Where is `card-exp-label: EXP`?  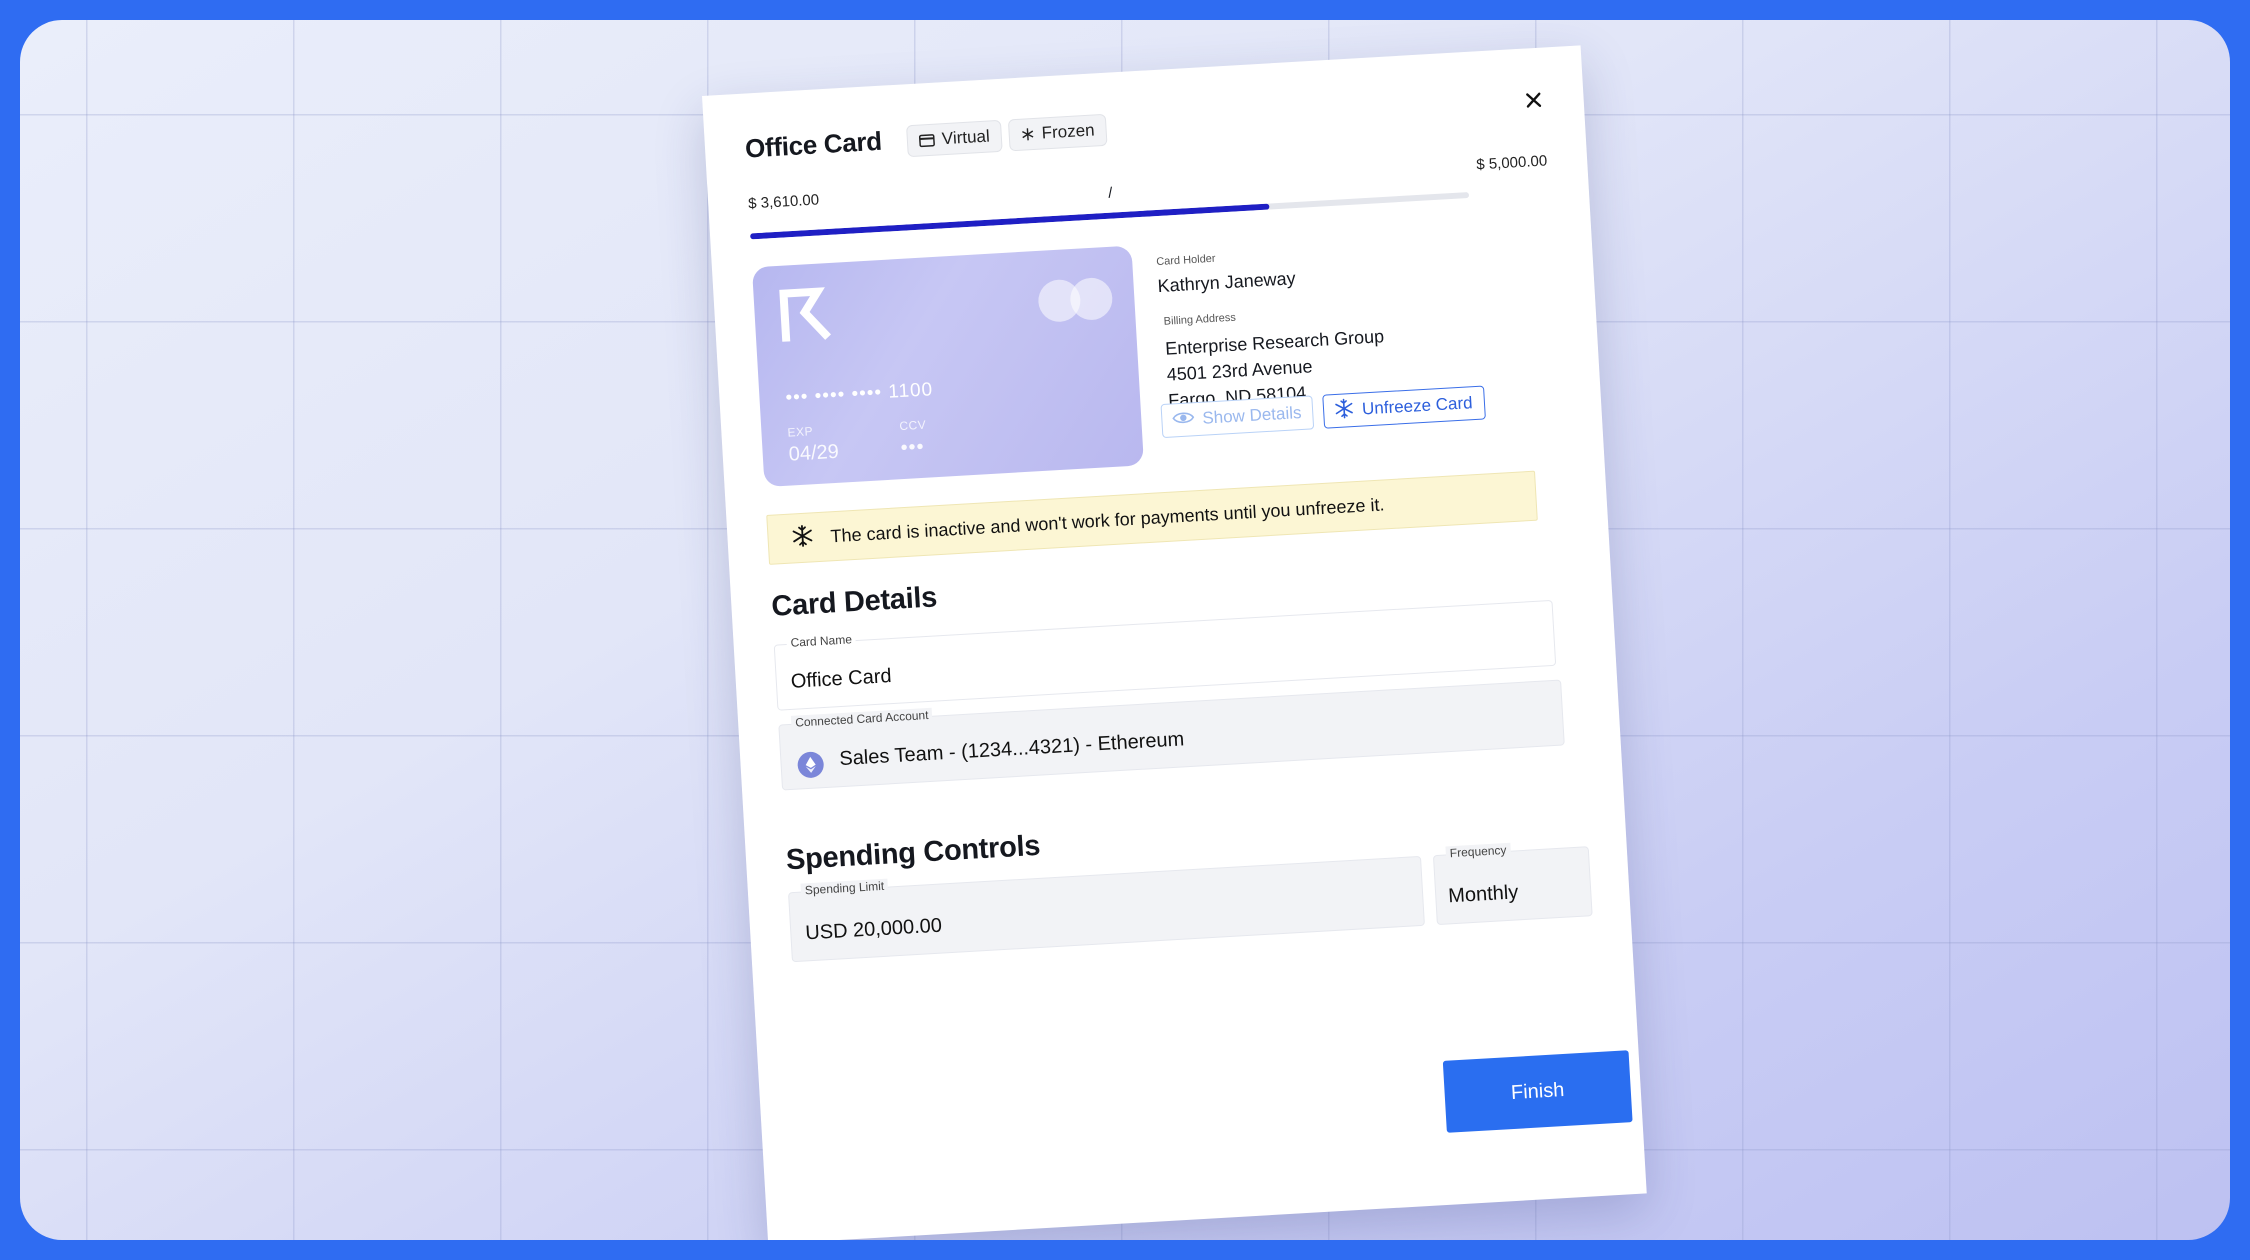 card-exp-label: EXP is located at coordinates (800, 432).